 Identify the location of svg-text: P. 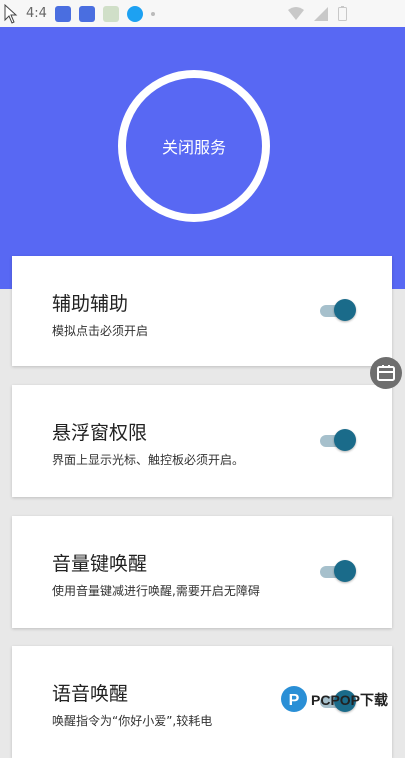
(294, 700).